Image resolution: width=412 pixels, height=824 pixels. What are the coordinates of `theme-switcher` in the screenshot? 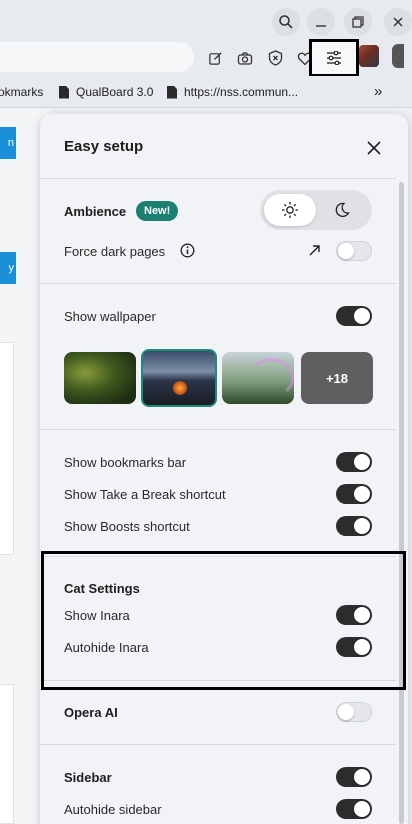 It's located at (316, 210).